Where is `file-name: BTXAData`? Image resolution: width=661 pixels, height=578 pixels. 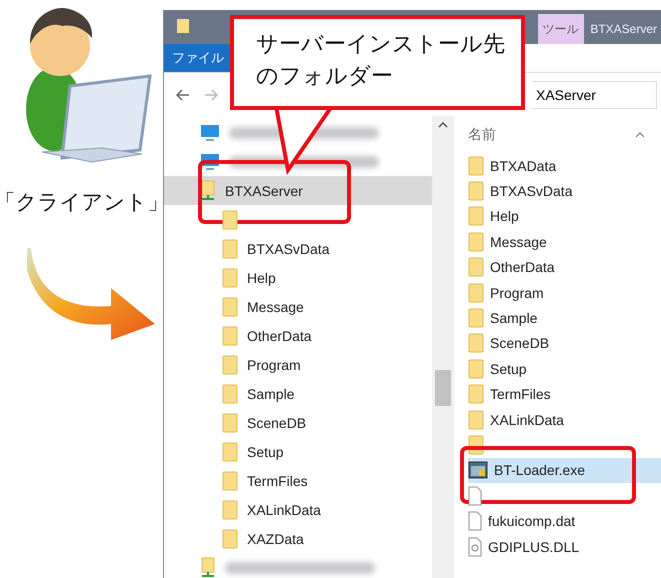
file-name: BTXAData is located at coordinates (523, 166).